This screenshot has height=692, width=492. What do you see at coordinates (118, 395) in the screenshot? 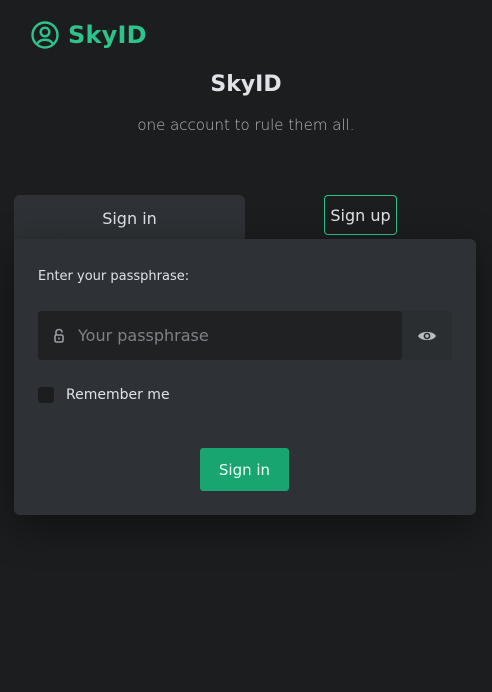
I see `remember-label: Remember me` at bounding box center [118, 395].